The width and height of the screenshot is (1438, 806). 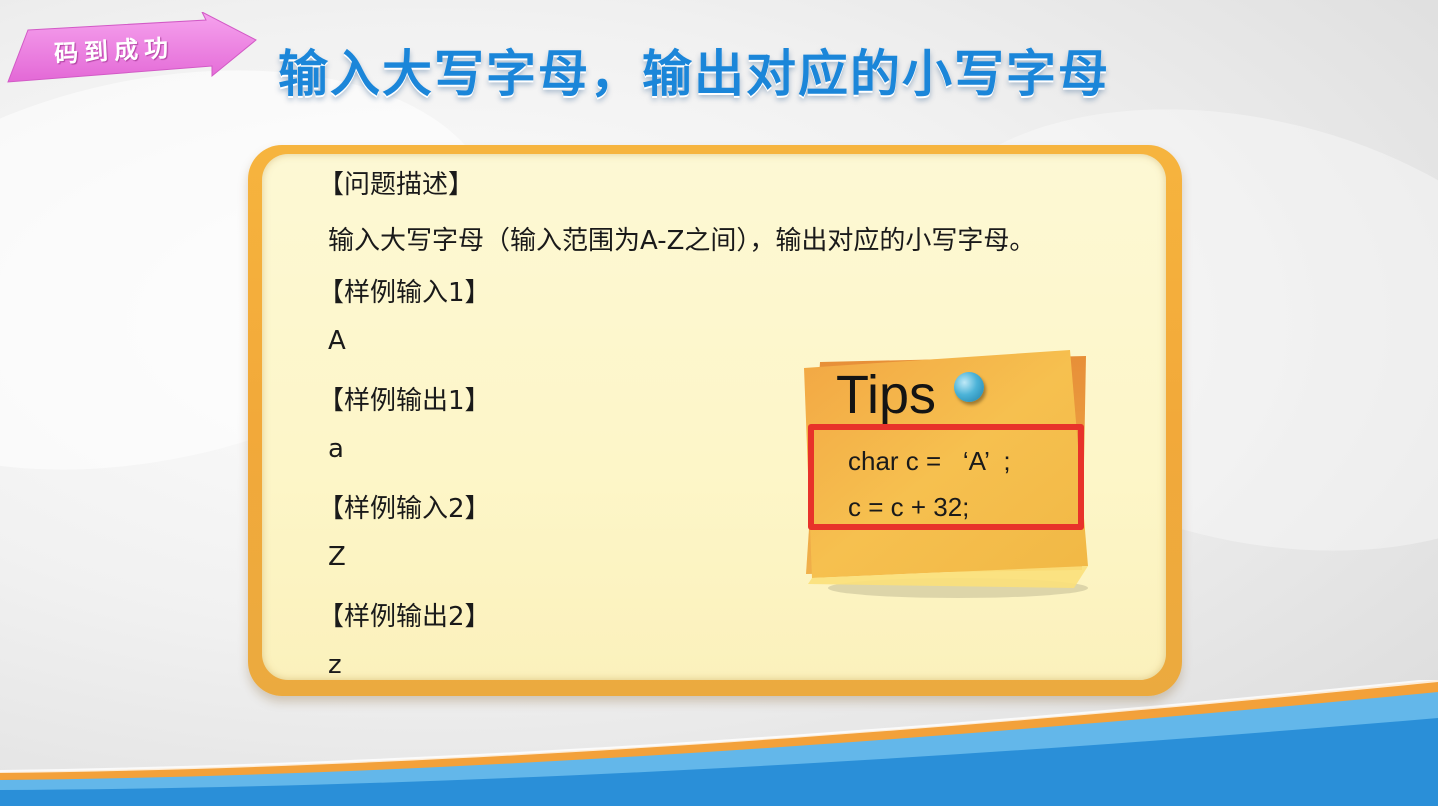 I want to click on tips-title: Tips, so click(x=886, y=395).